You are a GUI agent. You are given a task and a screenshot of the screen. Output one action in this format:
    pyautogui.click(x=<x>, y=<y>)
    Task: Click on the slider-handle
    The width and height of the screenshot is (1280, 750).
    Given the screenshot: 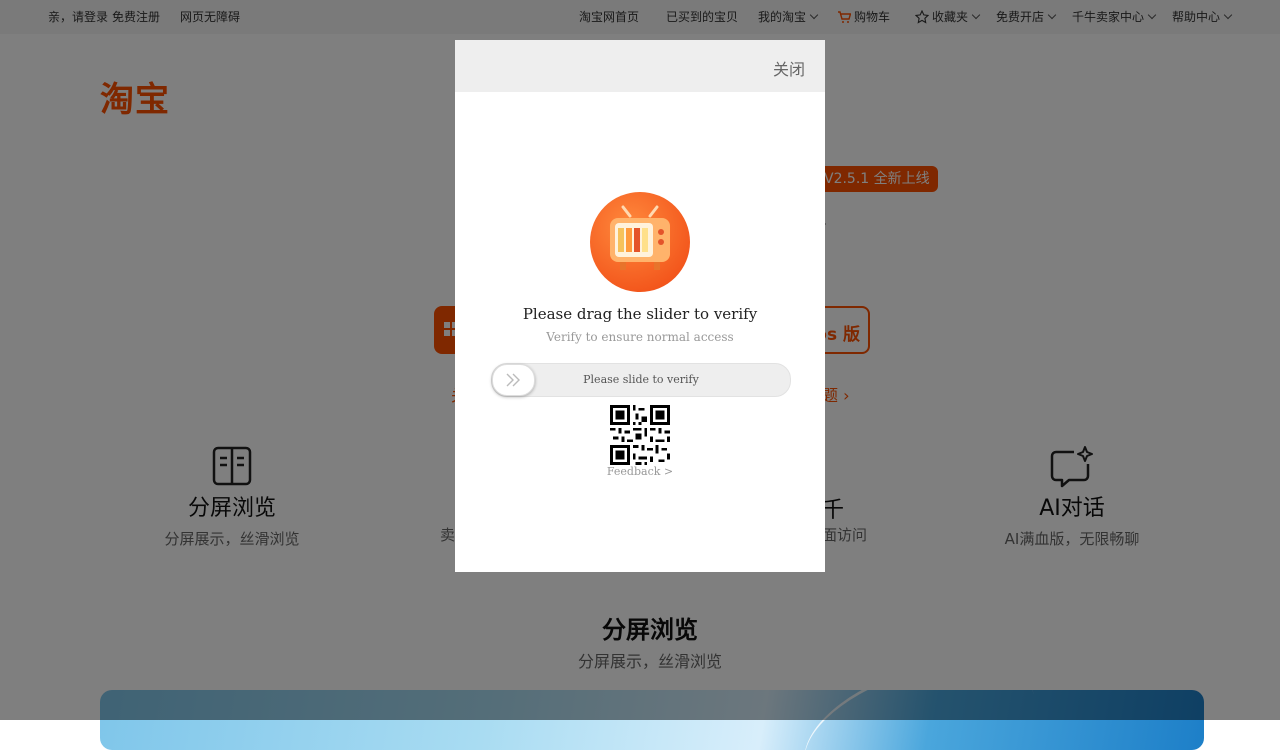 What is the action you would take?
    pyautogui.click(x=513, y=380)
    